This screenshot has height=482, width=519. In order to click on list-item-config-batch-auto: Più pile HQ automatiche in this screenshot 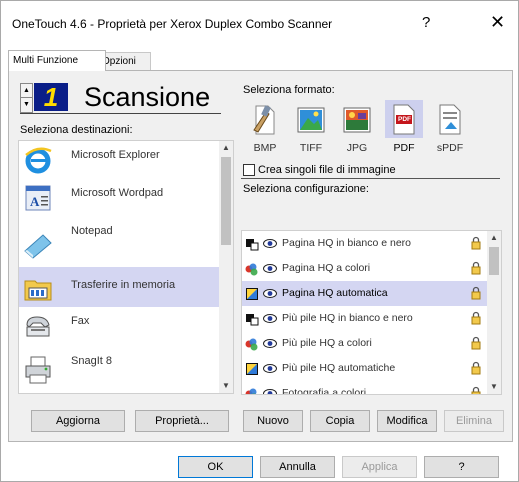, I will do `click(364, 368)`.